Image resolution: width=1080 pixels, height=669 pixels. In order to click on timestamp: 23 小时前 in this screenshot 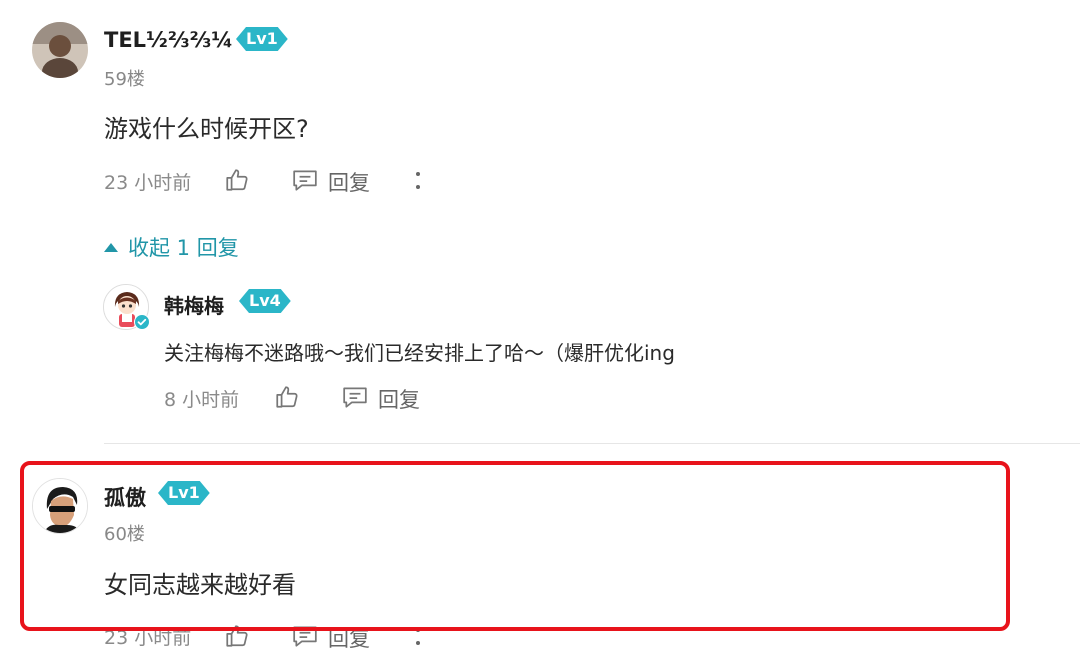, I will do `click(148, 183)`.